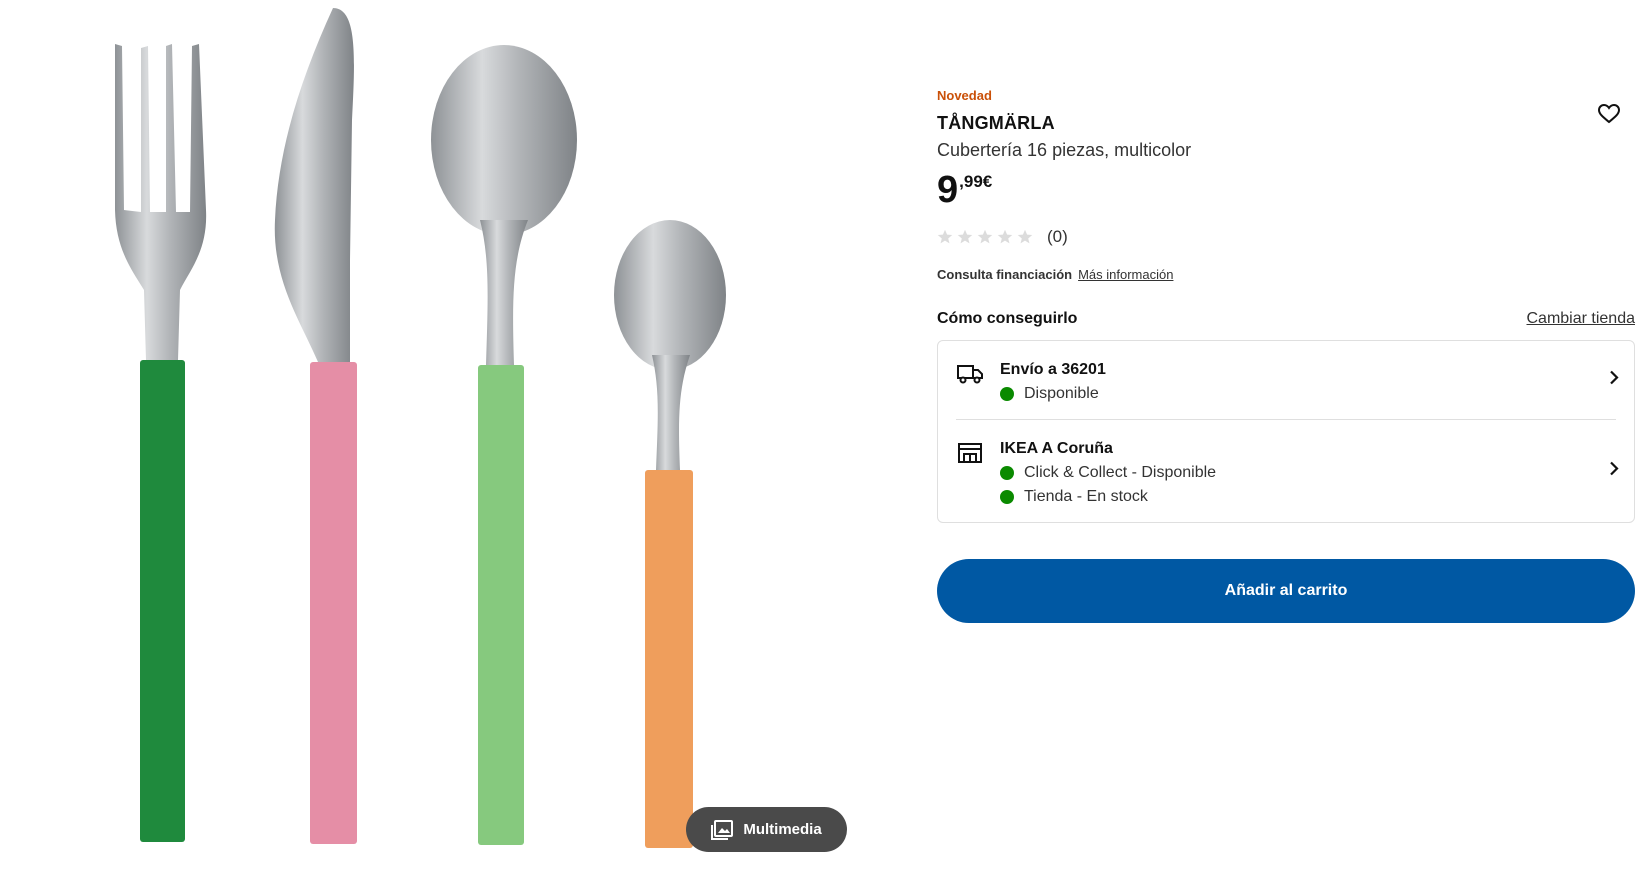  Describe the element at coordinates (1053, 382) in the screenshot. I see `delivery-details: Envío a 36201 Disponible` at that location.